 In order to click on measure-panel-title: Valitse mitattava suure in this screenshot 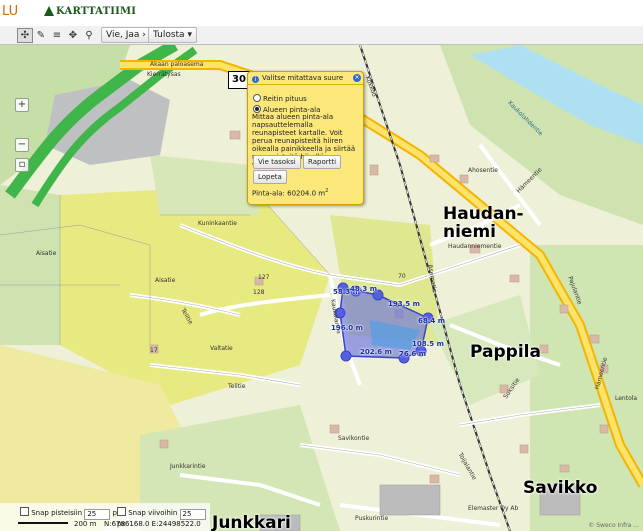, I will do `click(303, 78)`.